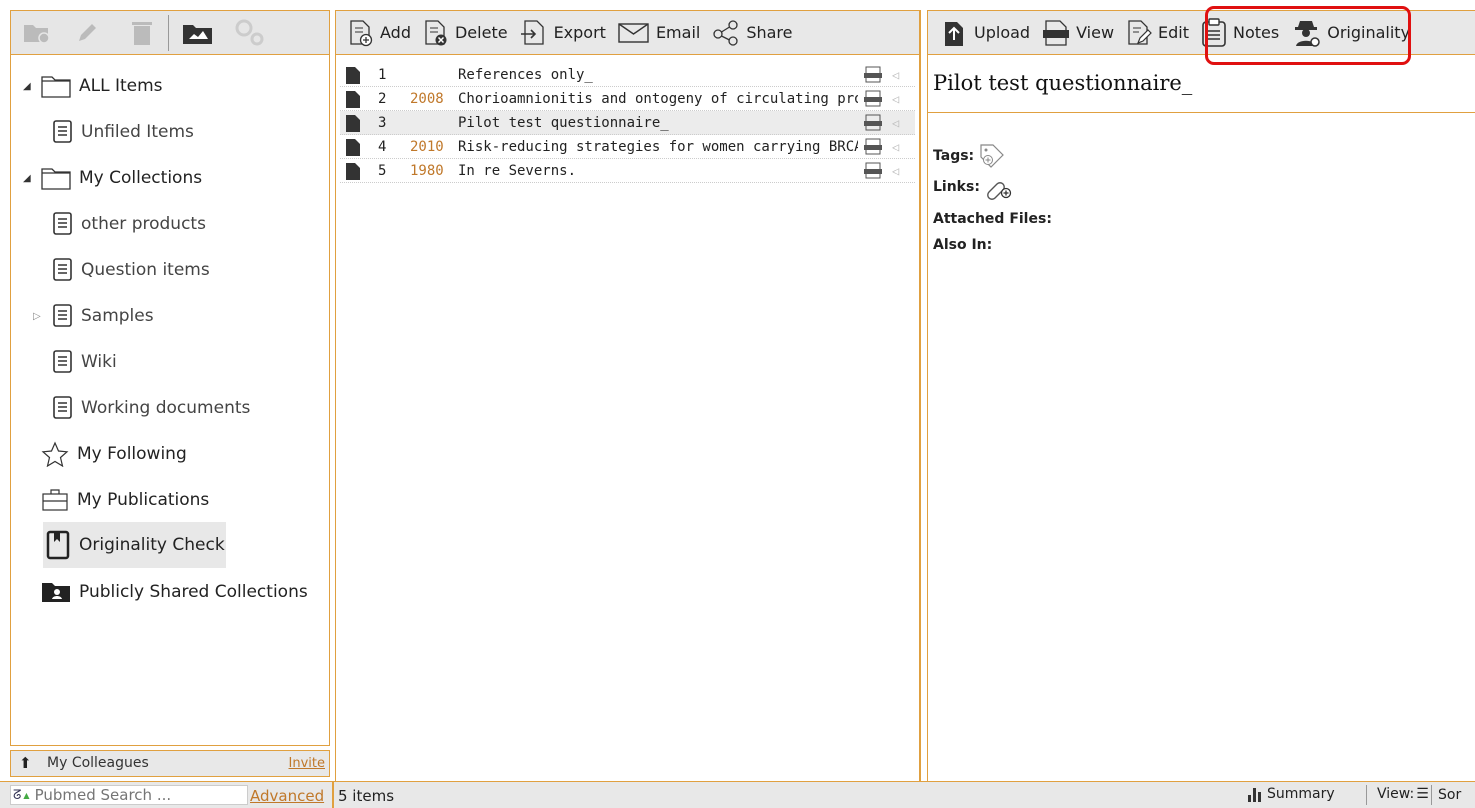 The height and width of the screenshot is (808, 1475). Describe the element at coordinates (382, 98) in the screenshot. I see `item-number: 2` at that location.